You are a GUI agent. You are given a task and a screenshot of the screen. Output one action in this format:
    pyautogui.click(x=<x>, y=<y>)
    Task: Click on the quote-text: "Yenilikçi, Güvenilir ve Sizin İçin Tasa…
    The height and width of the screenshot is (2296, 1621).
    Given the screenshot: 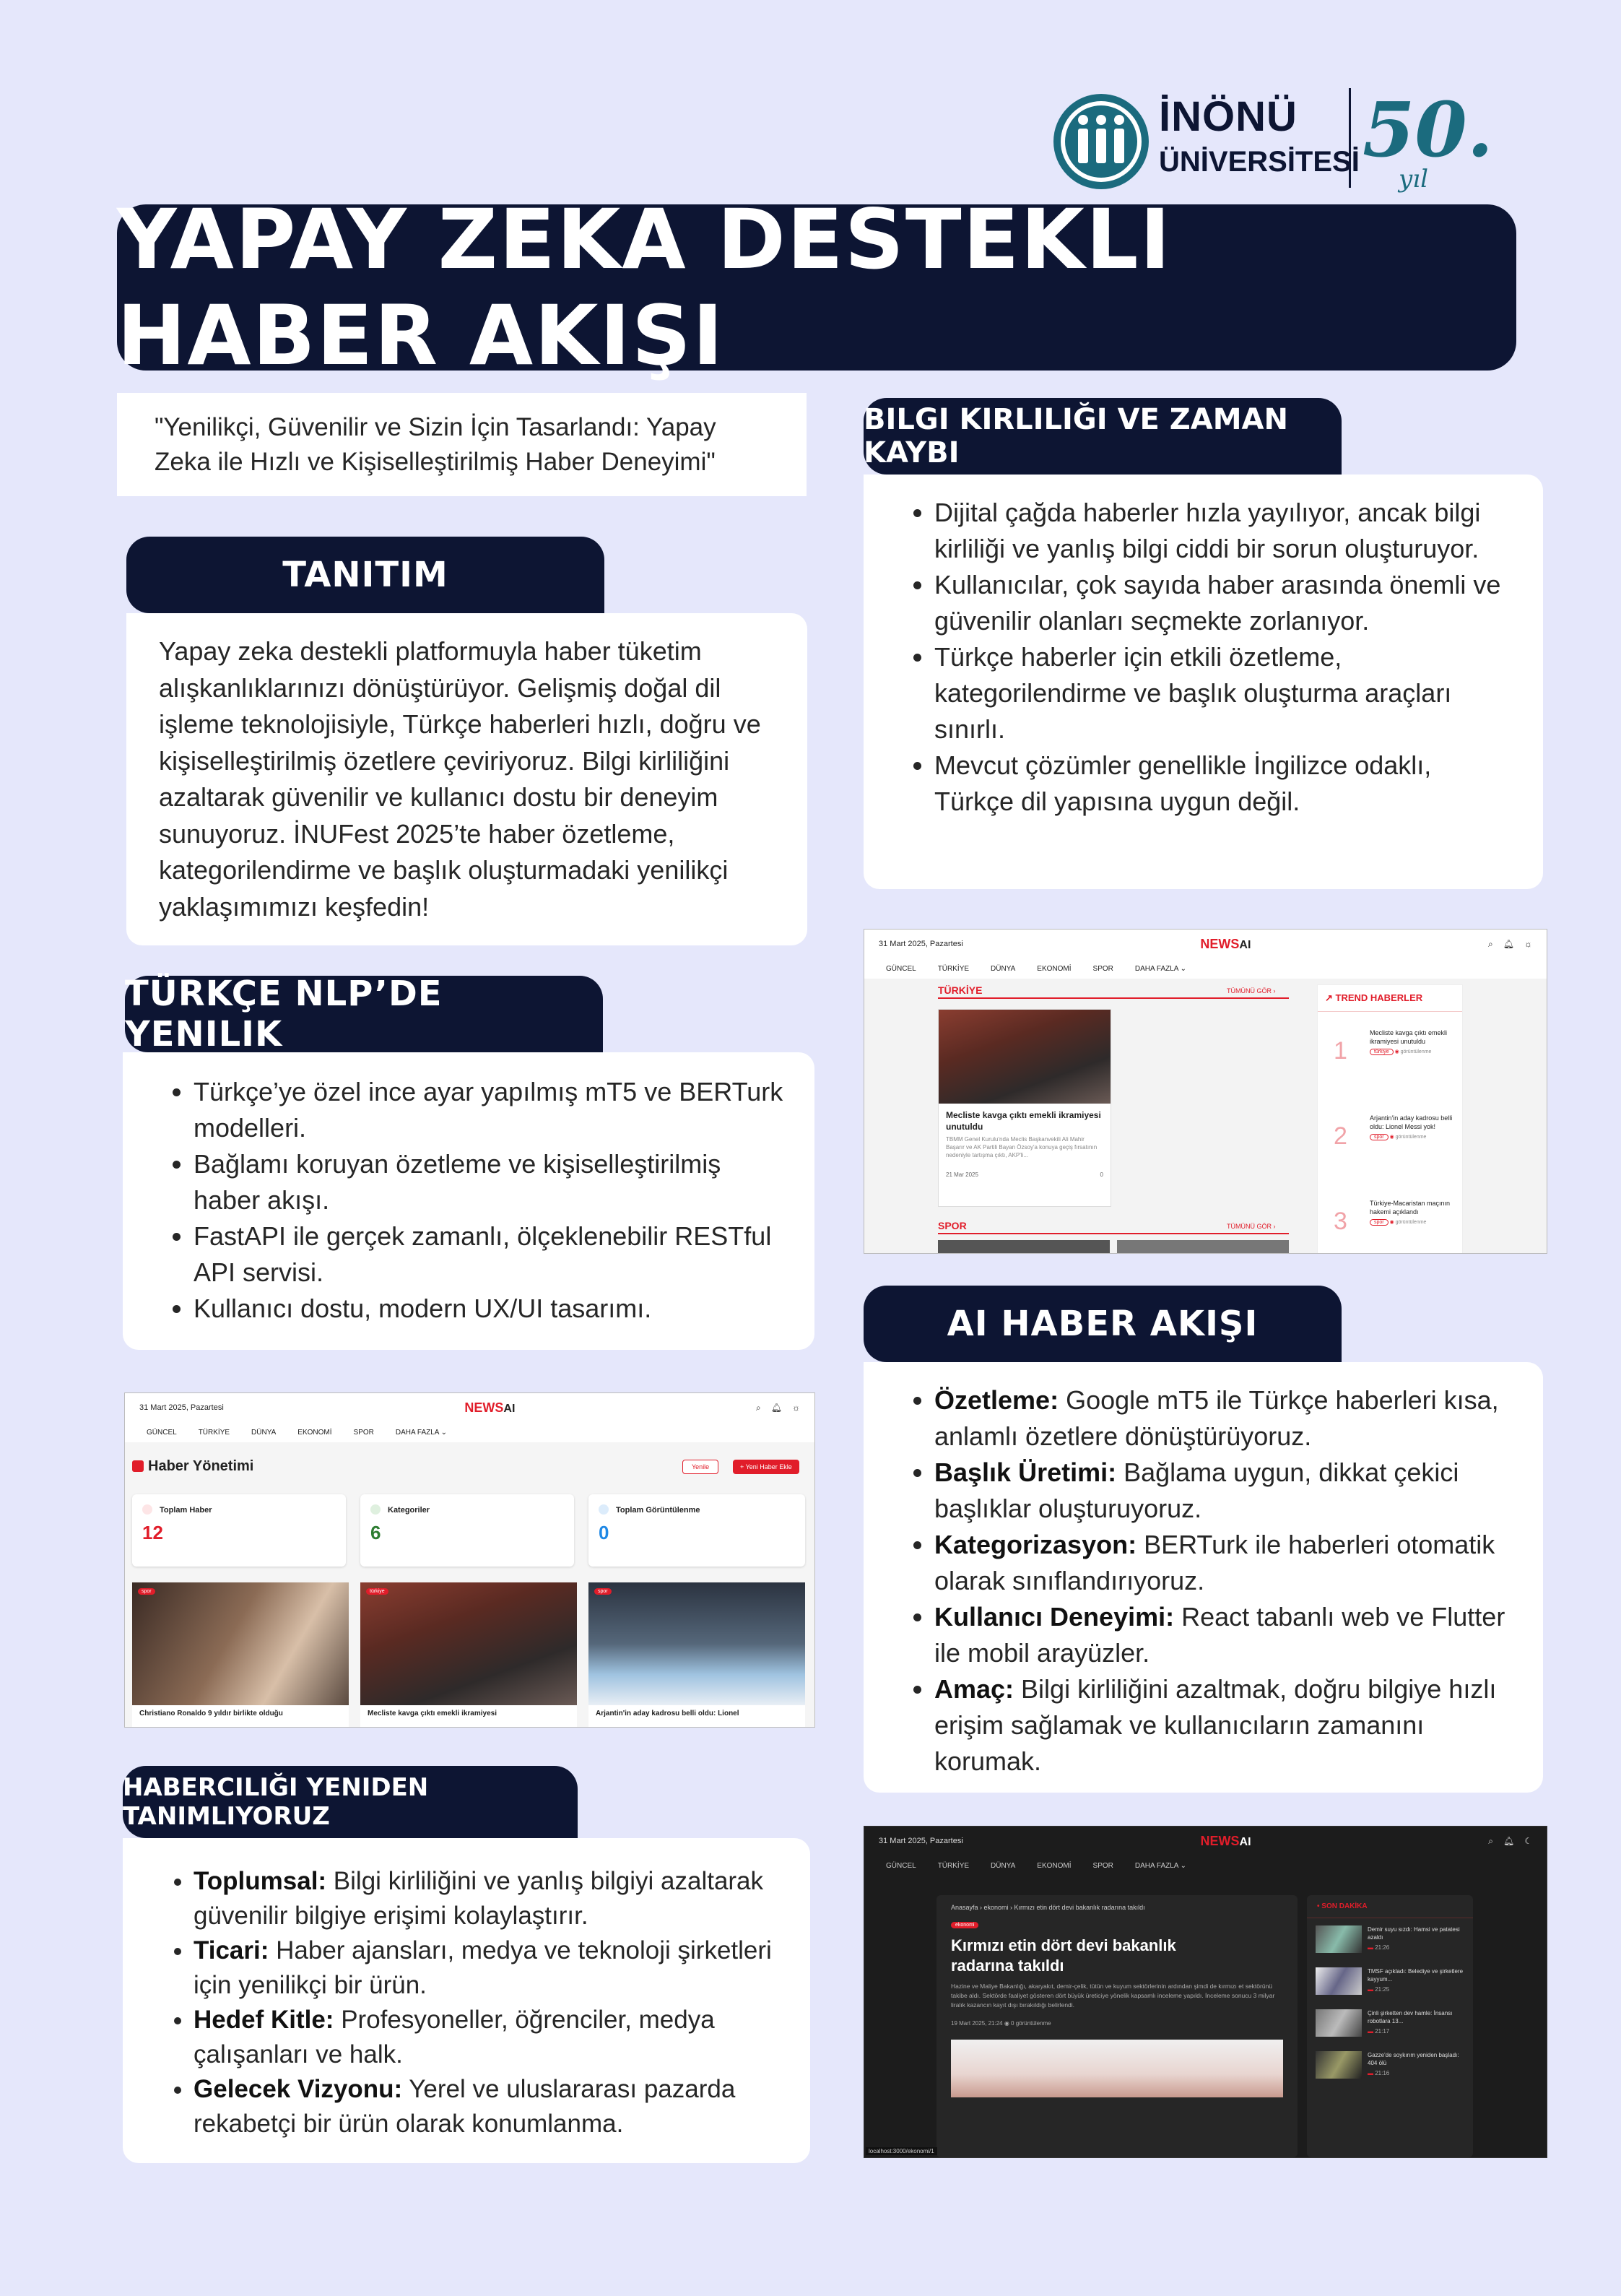 What is the action you would take?
    pyautogui.click(x=435, y=444)
    